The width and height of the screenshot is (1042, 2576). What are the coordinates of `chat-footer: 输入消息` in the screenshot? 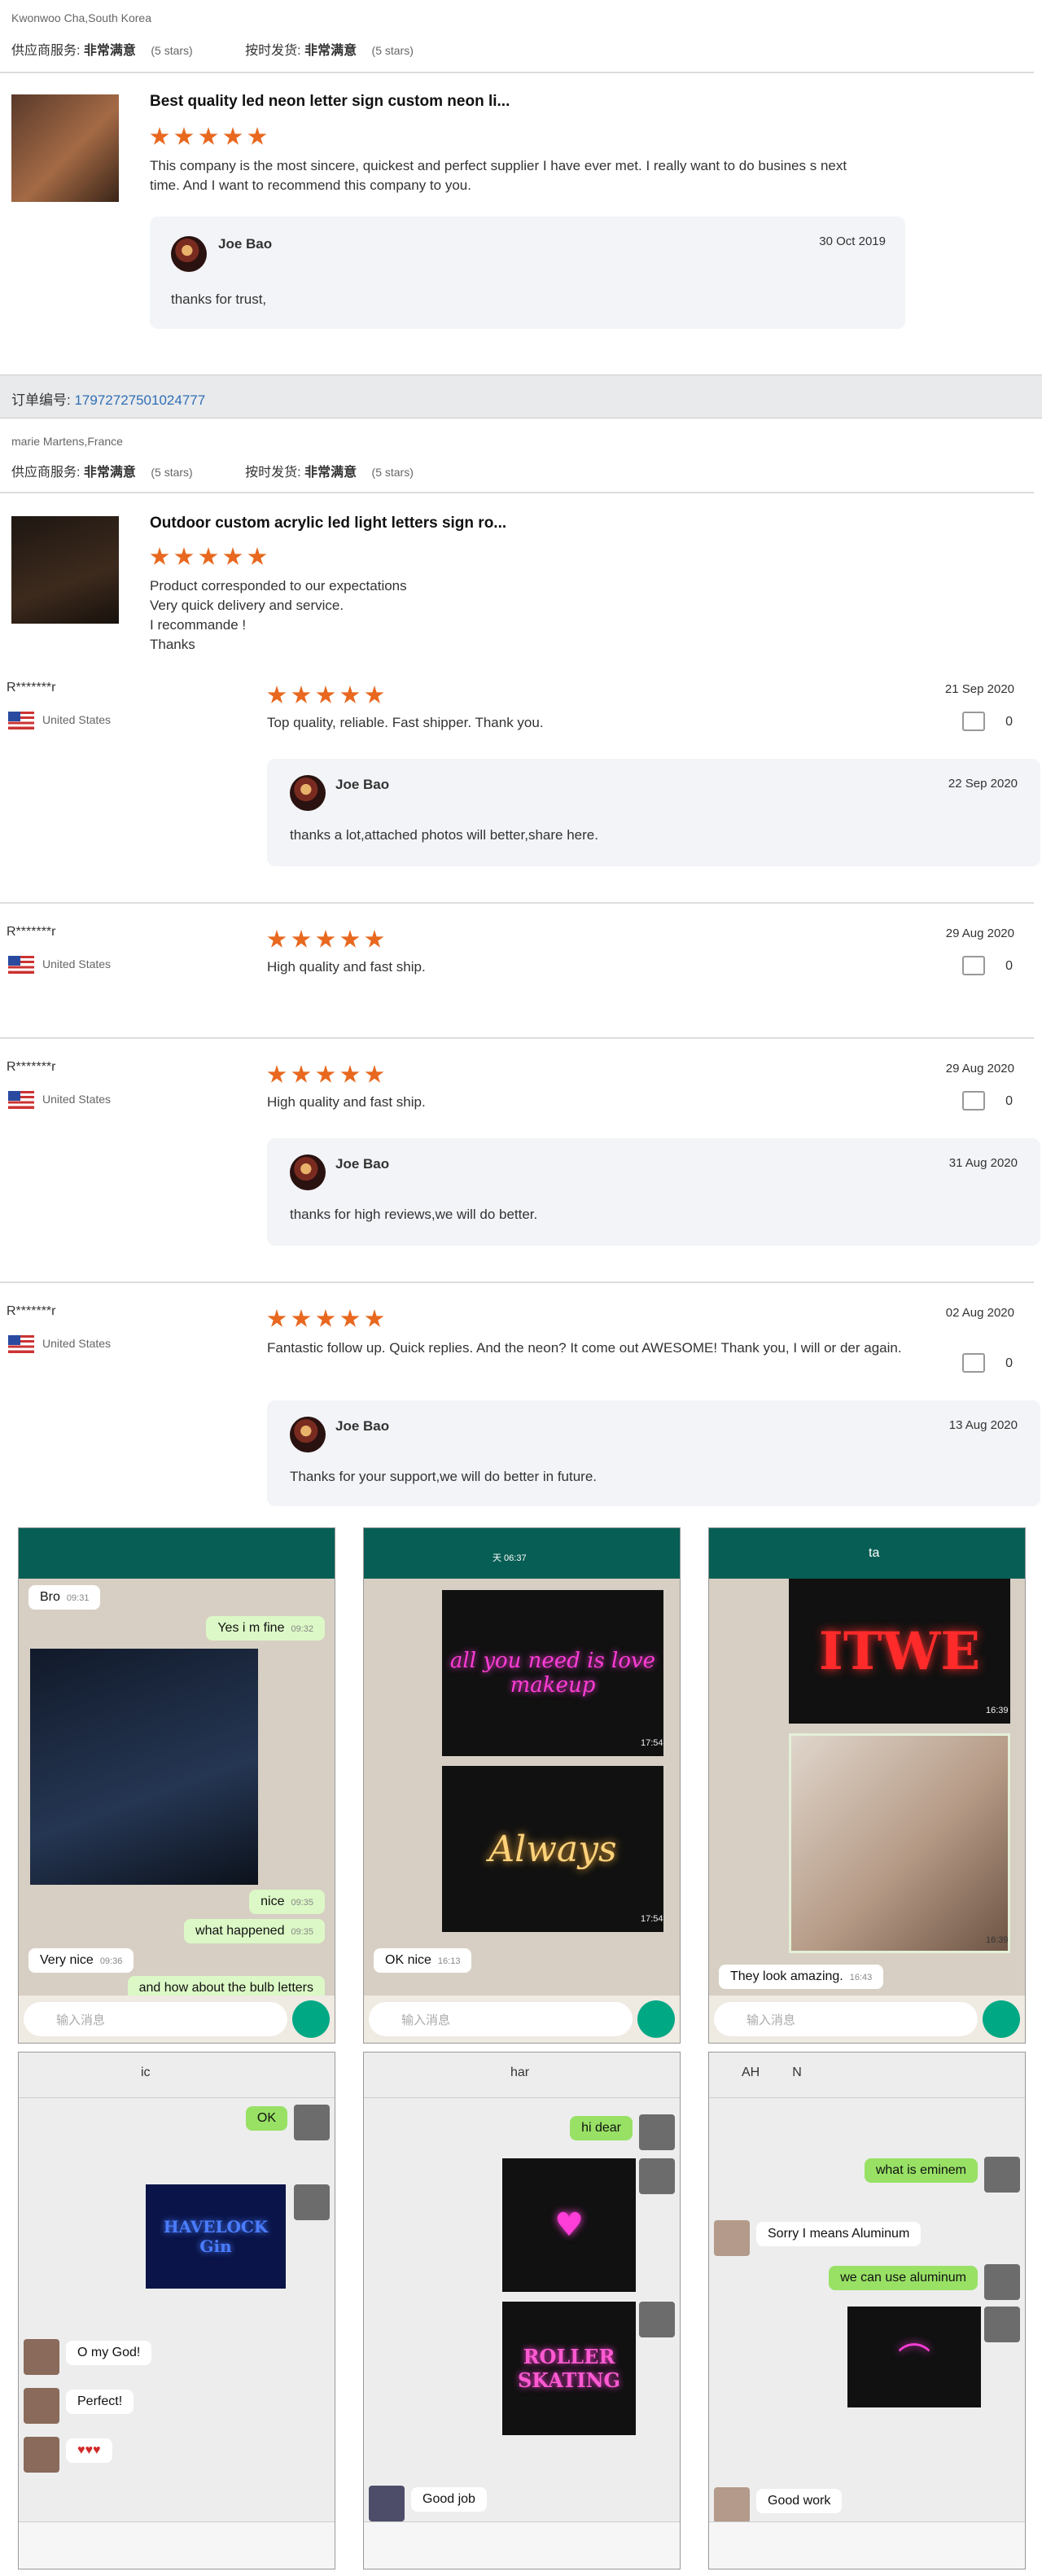 It's located at (522, 2019).